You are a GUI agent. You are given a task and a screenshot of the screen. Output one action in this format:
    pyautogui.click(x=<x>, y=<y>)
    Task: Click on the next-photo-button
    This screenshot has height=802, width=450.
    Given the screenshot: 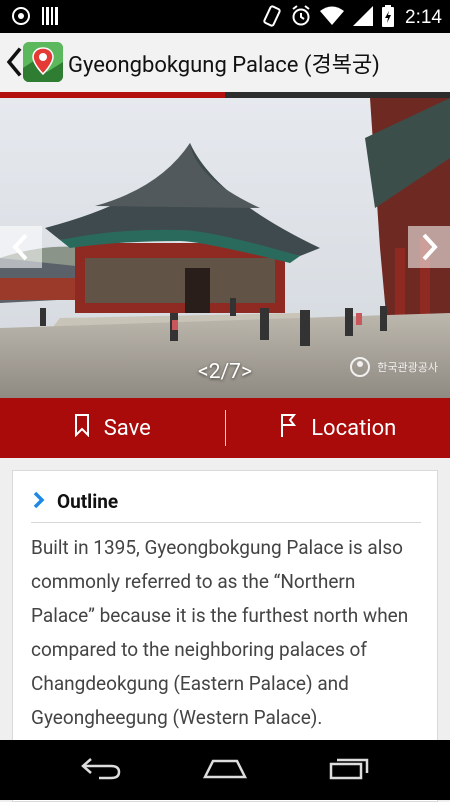 What is the action you would take?
    pyautogui.click(x=429, y=247)
    